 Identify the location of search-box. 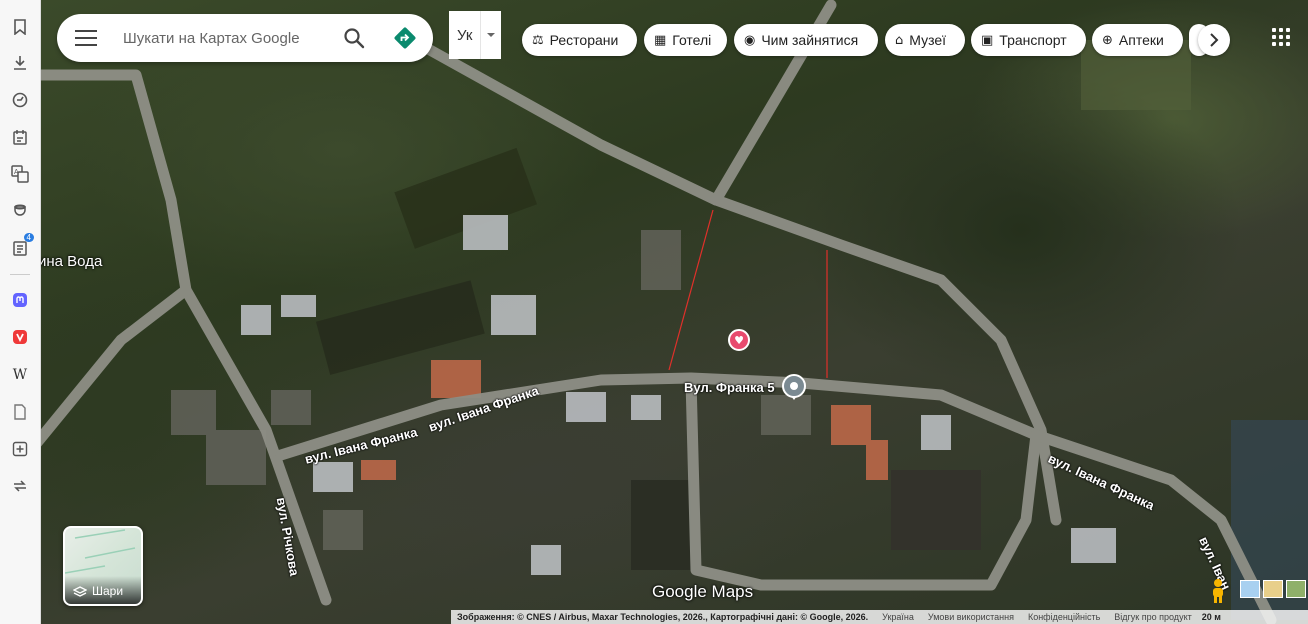
(245, 38).